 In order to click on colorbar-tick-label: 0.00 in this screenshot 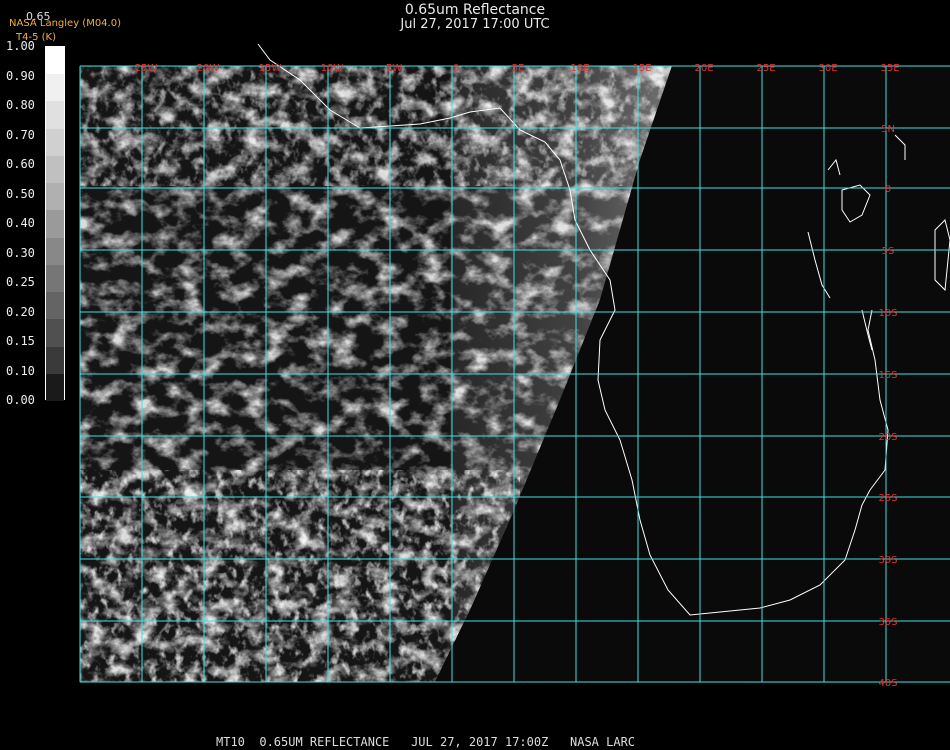, I will do `click(20, 400)`.